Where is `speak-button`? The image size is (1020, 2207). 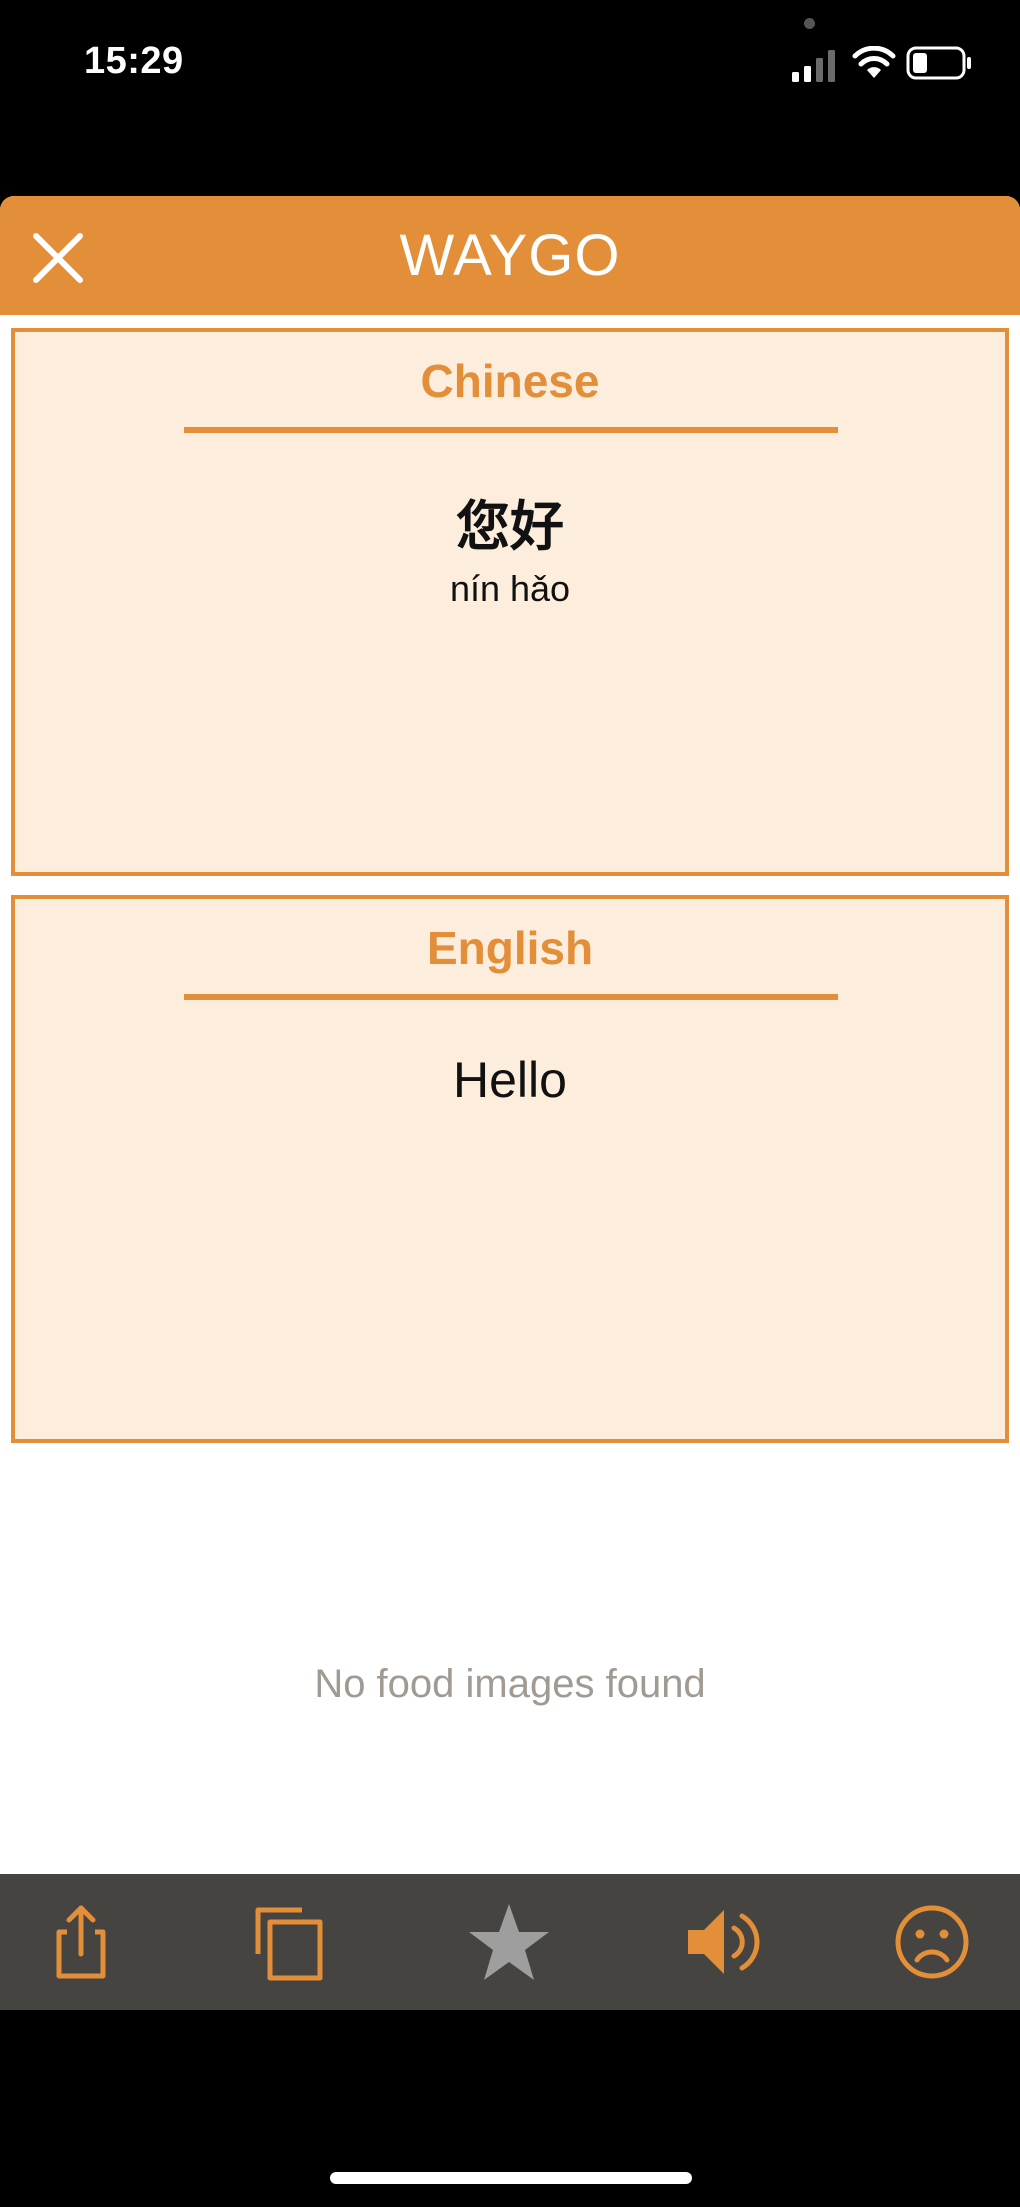
speak-button is located at coordinates (724, 1942).